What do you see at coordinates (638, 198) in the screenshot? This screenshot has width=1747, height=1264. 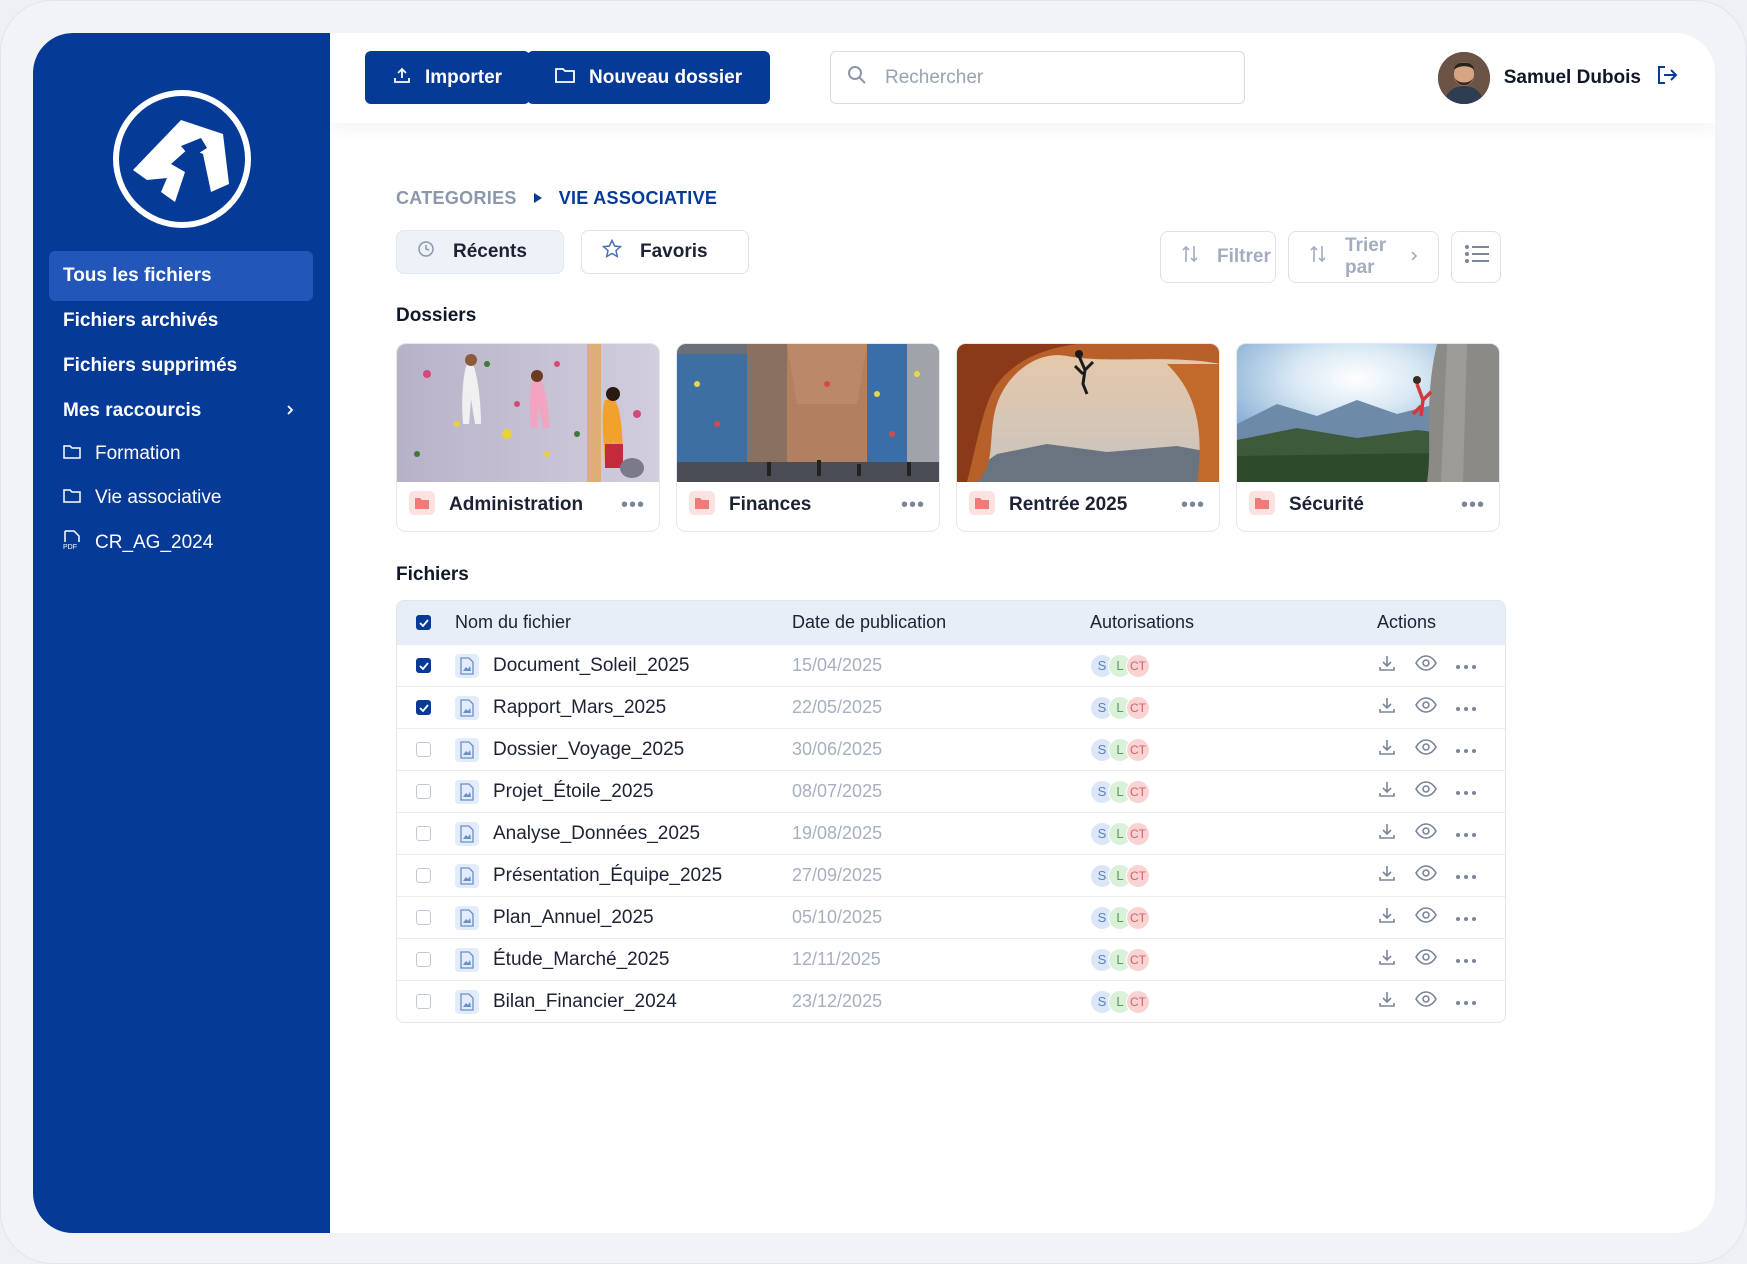 I see `breadcrumb-current: VIE ASSOCIATIVE` at bounding box center [638, 198].